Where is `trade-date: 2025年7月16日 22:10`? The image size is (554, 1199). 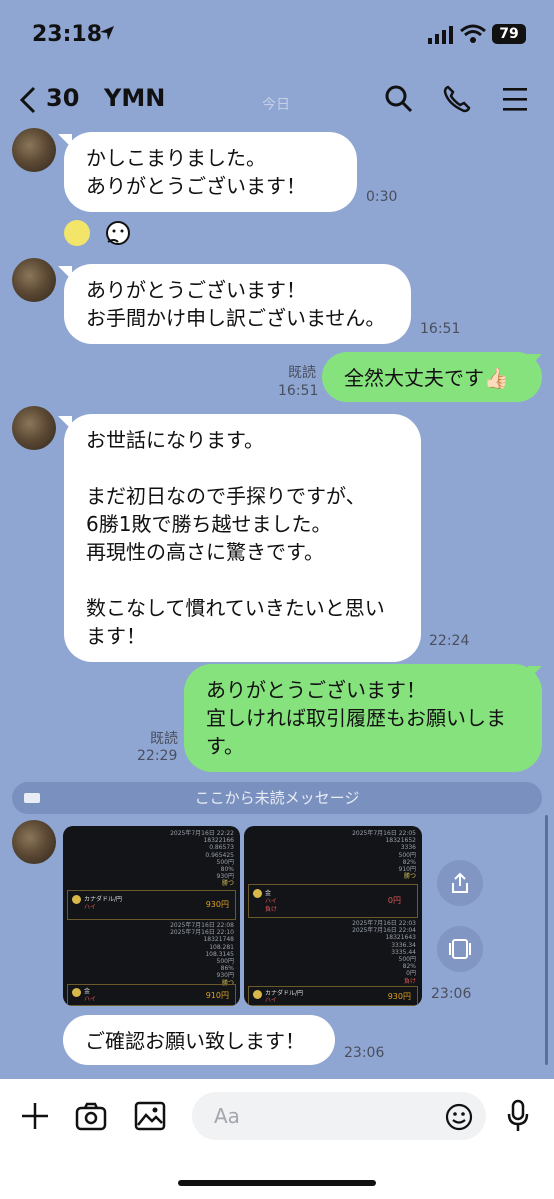
trade-date: 2025年7月16日 22:10 is located at coordinates (202, 933).